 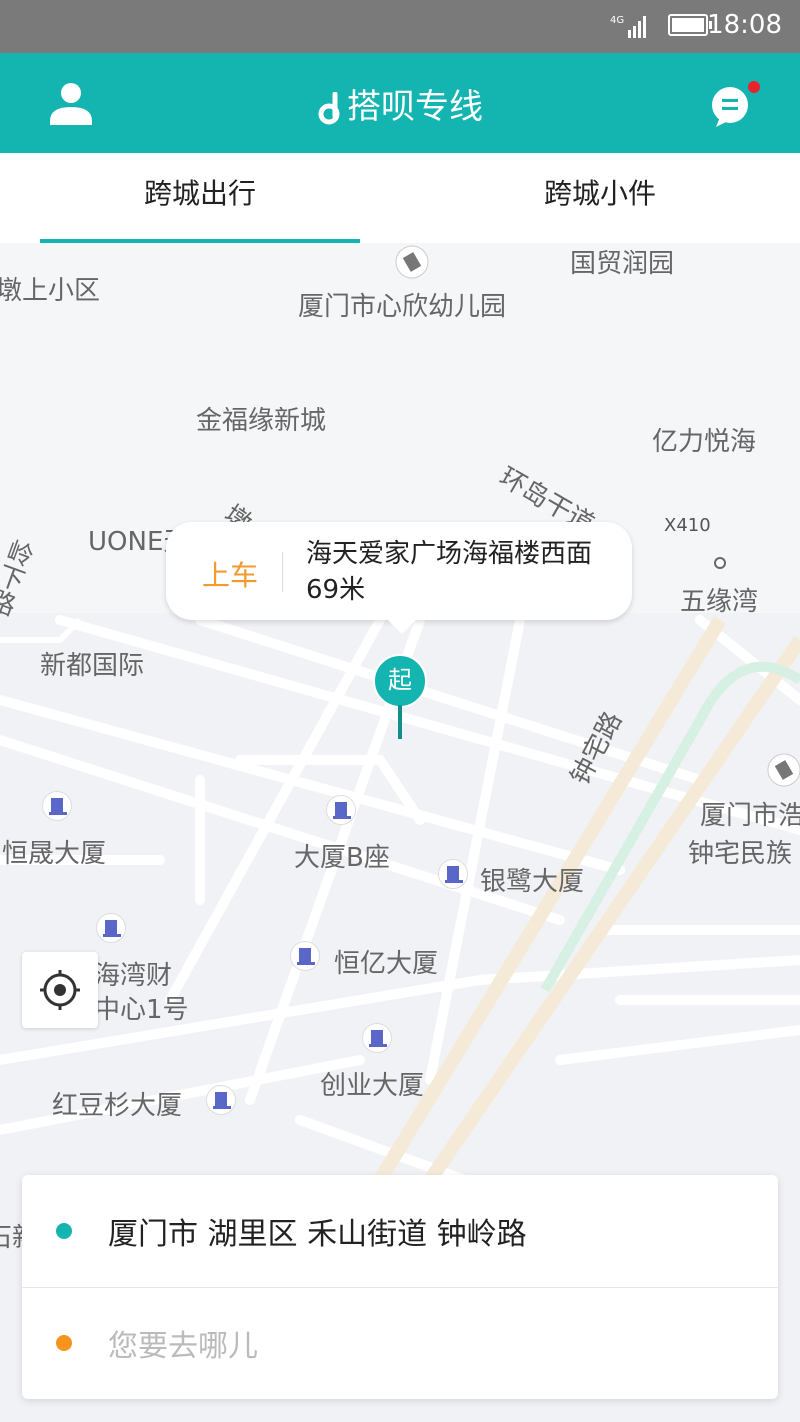 What do you see at coordinates (750, 816) in the screenshot?
I see `map-label: 厦门市浩` at bounding box center [750, 816].